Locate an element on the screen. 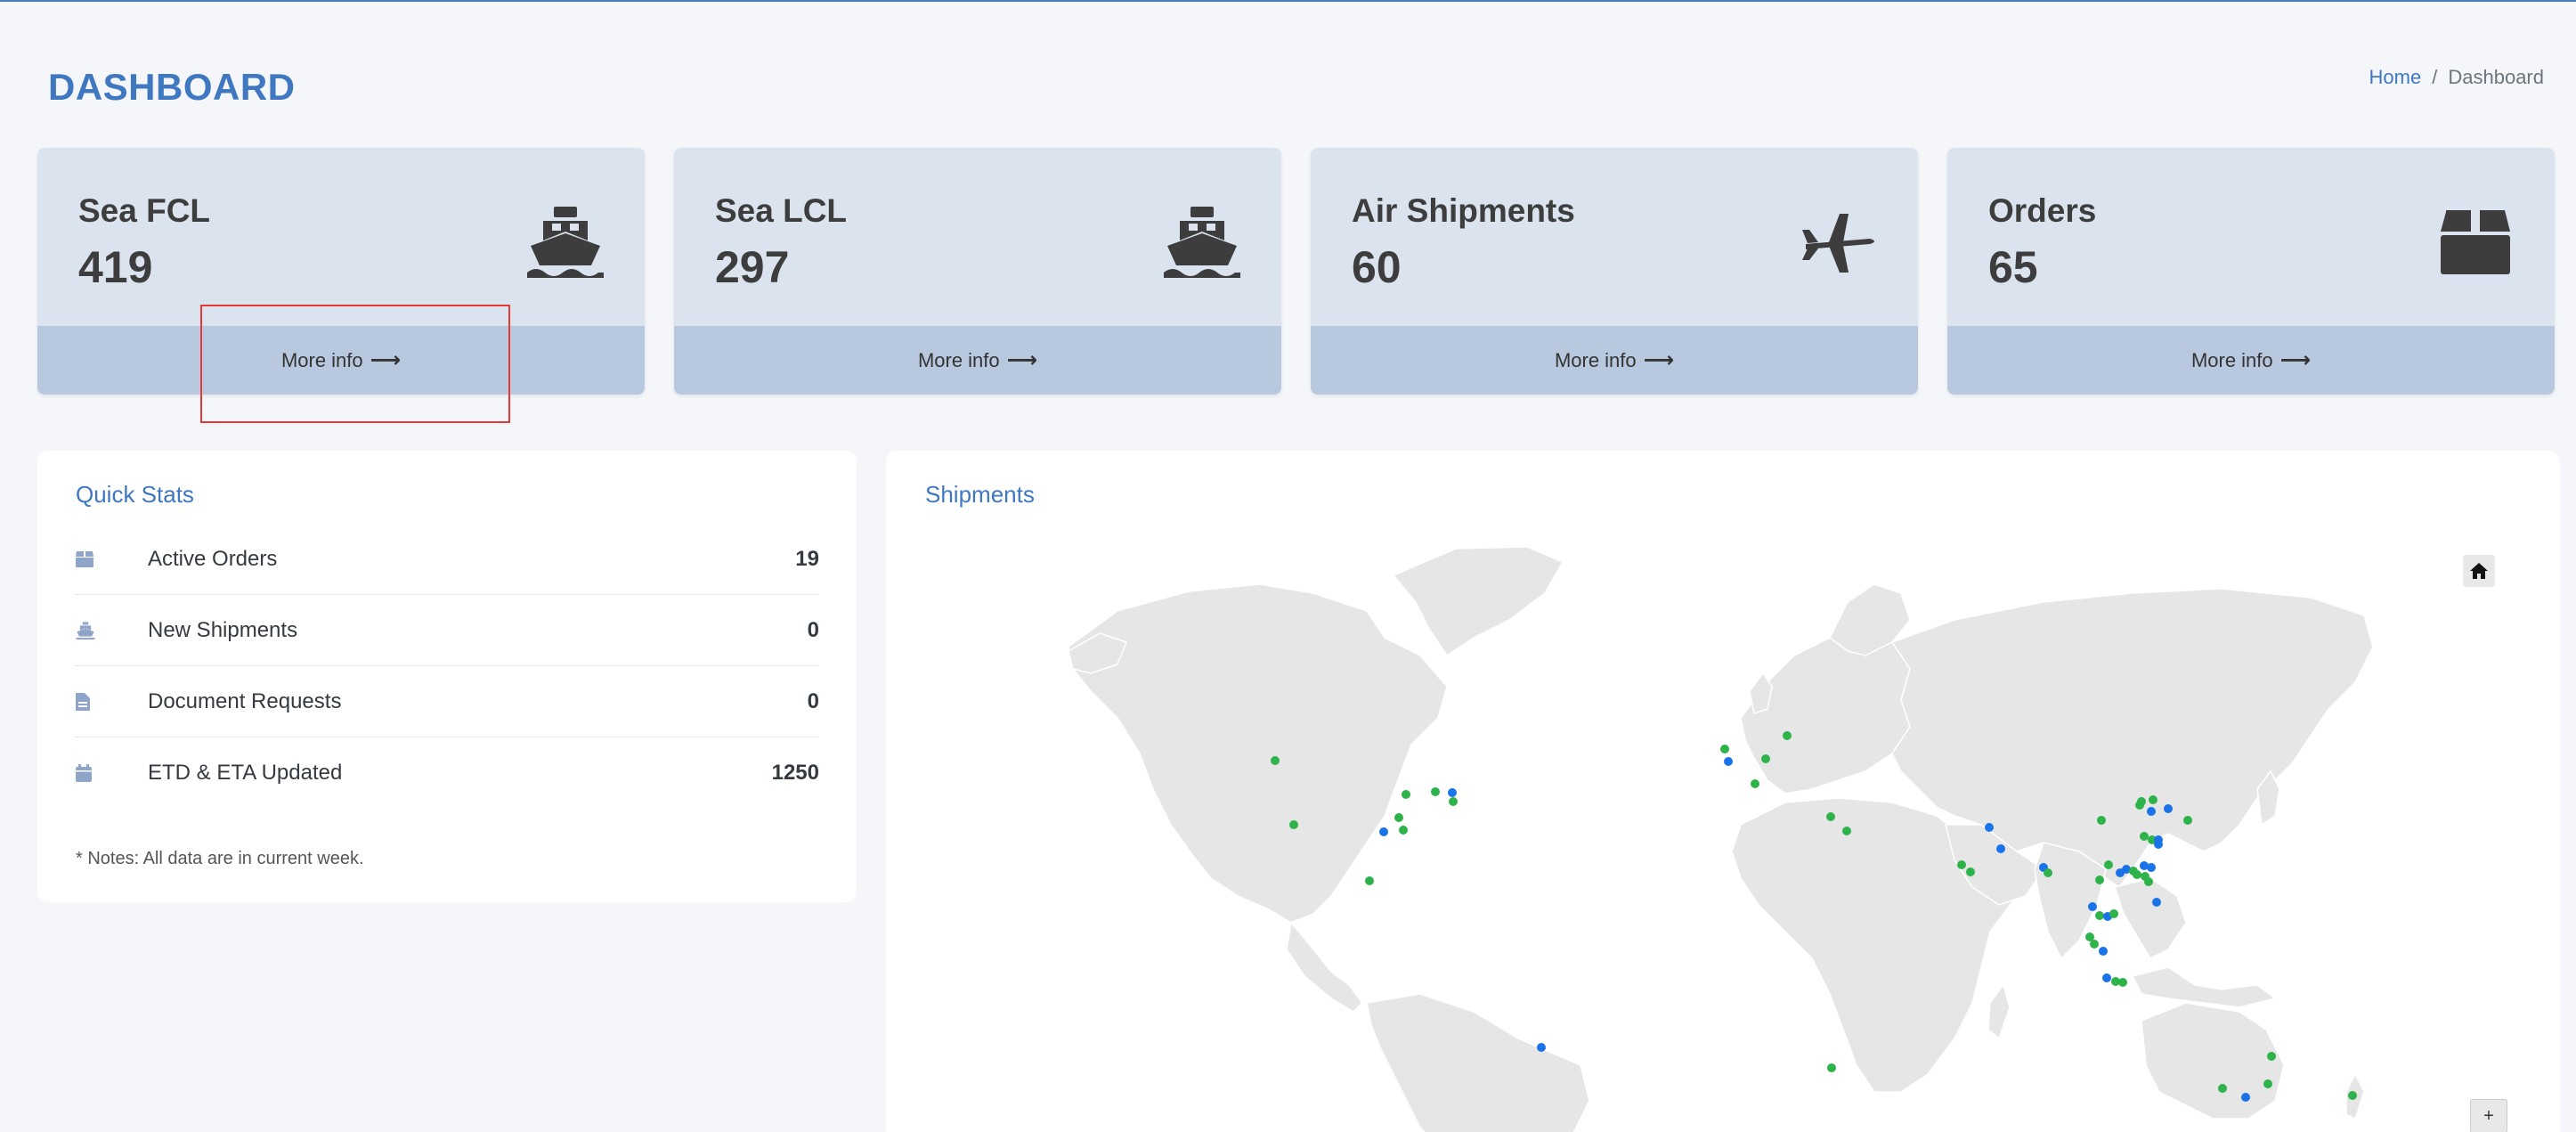 Image resolution: width=2576 pixels, height=1132 pixels. quick-stats-note: * Notes: All data are in current week. is located at coordinates (220, 858).